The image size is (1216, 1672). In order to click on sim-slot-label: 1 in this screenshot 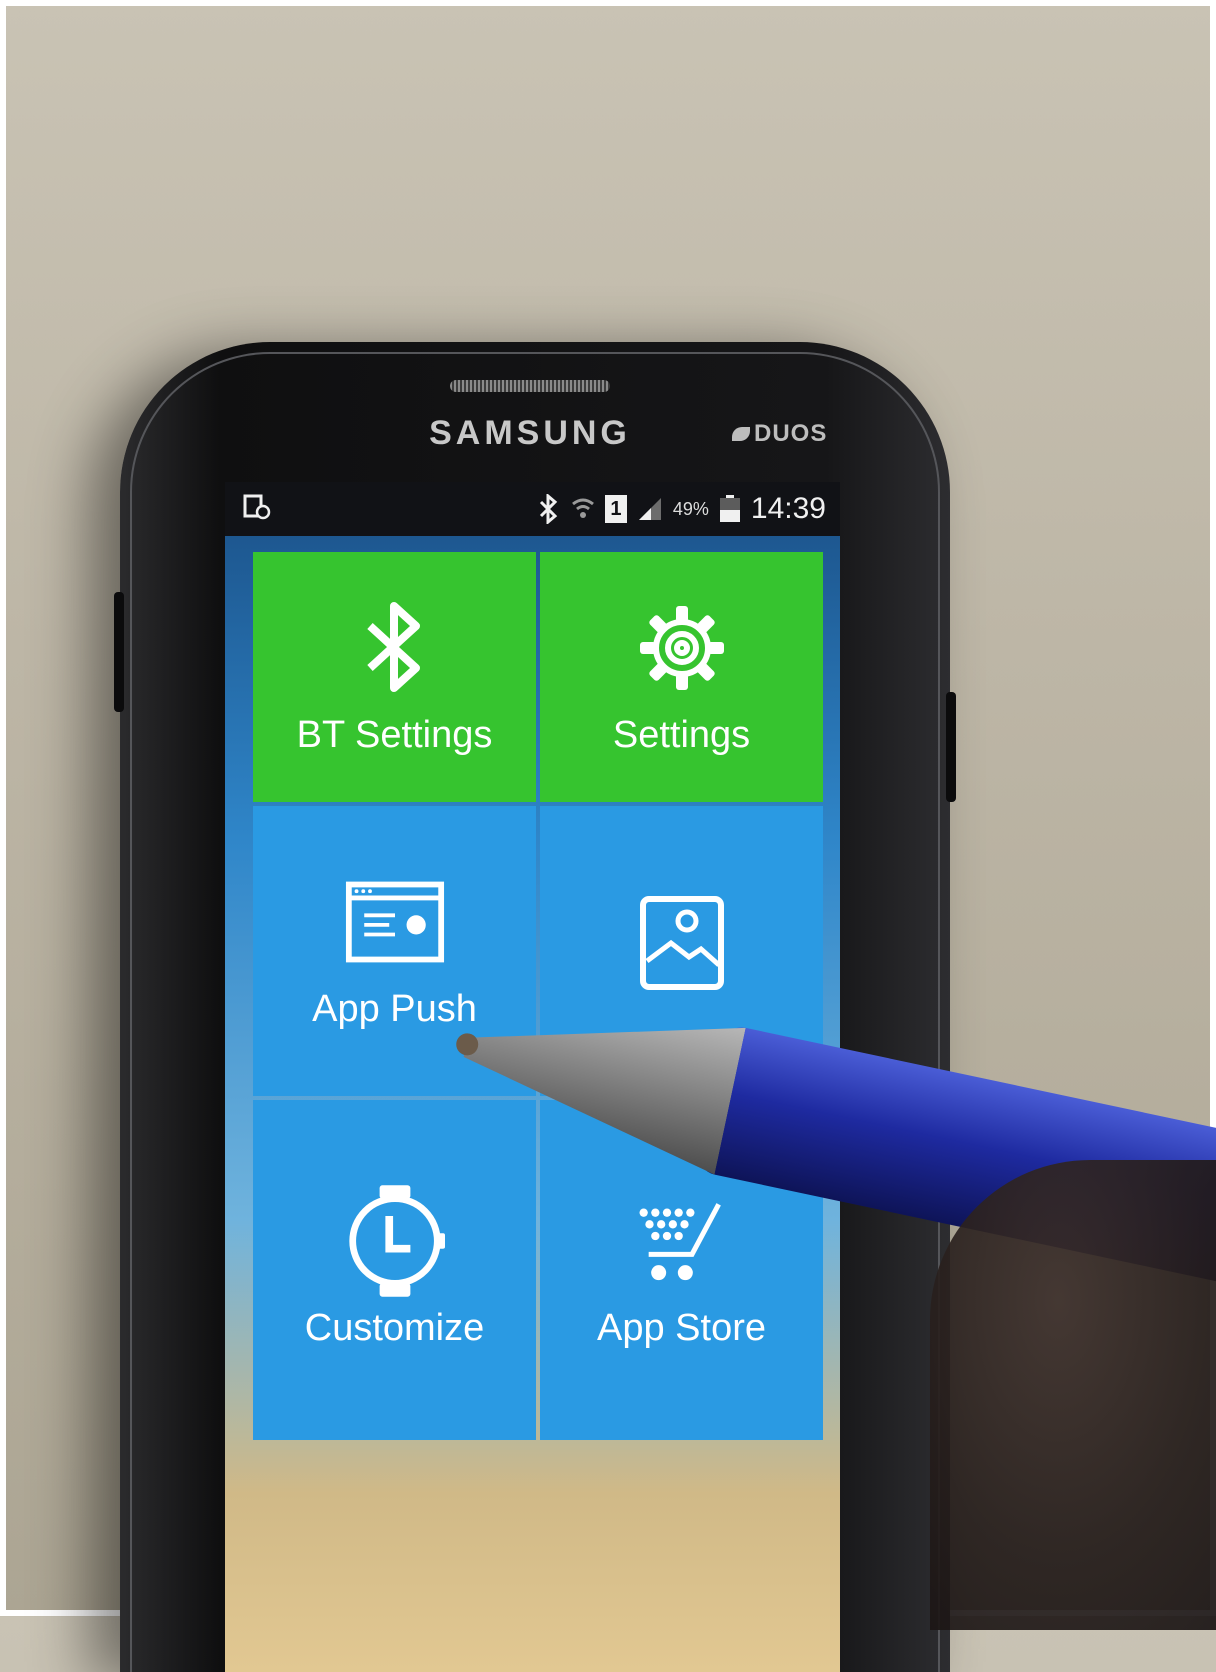, I will do `click(616, 509)`.